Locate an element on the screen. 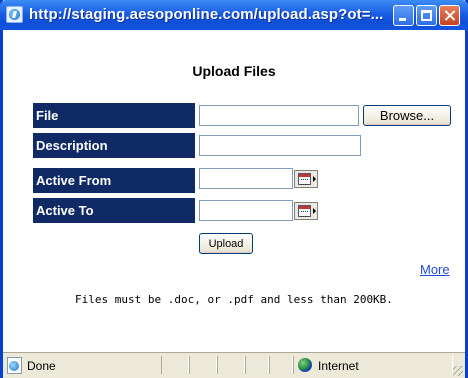  ie-app-icon is located at coordinates (14, 14).